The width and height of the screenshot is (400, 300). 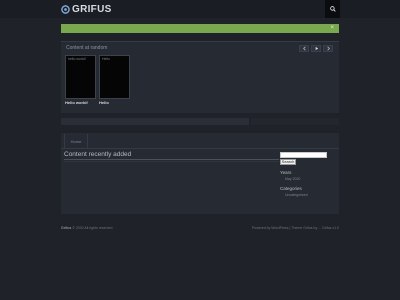 What do you see at coordinates (200, 148) in the screenshot?
I see `tab-divider` at bounding box center [200, 148].